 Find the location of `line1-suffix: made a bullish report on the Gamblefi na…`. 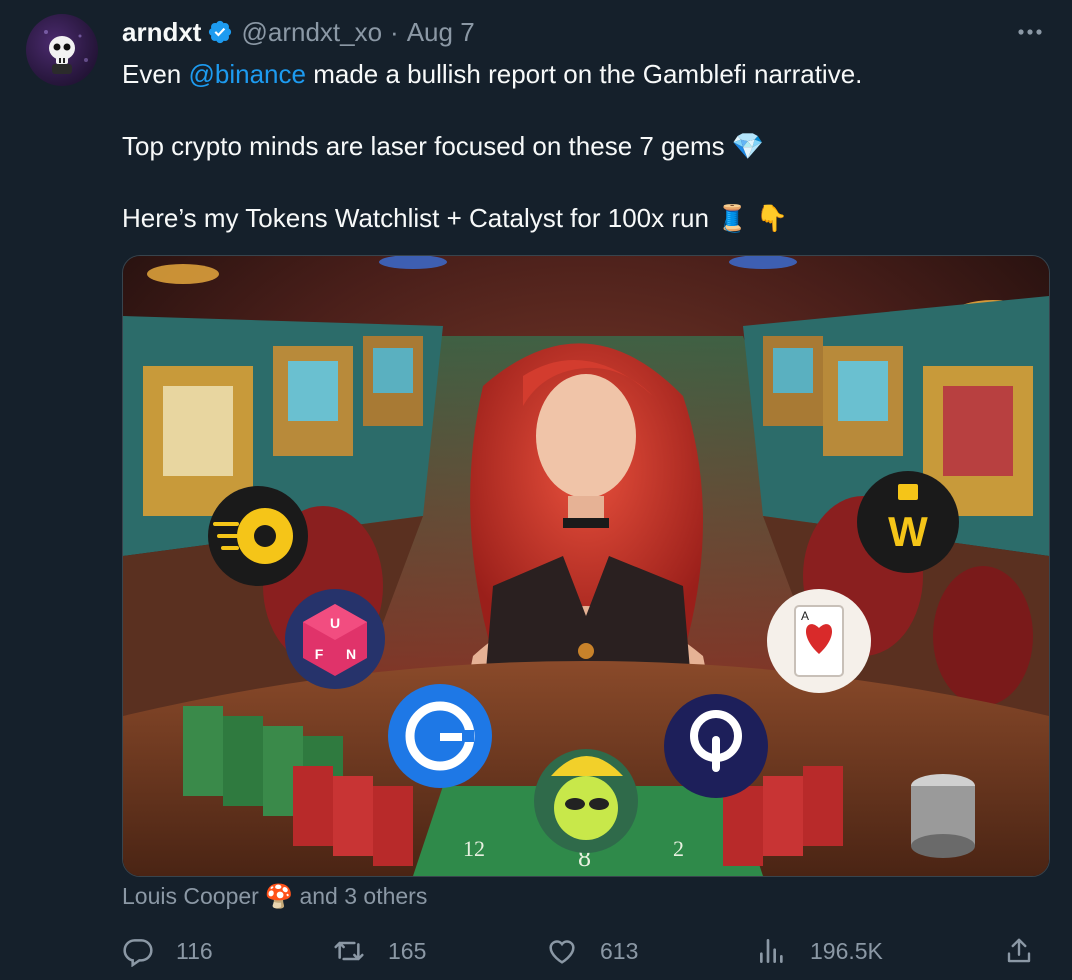

line1-suffix: made a bullish report on the Gamblefi na… is located at coordinates (584, 74).